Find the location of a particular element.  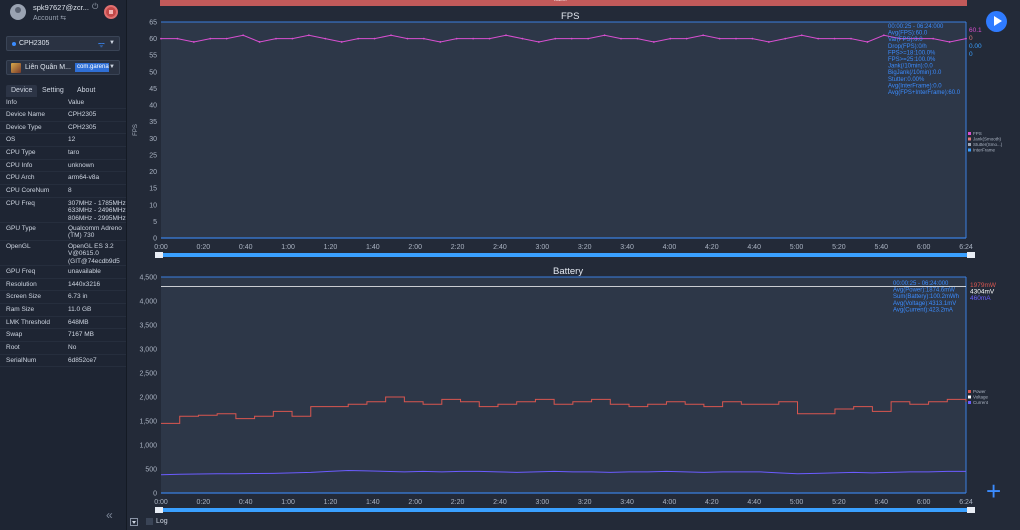

x-tick-label: 6:00 is located at coordinates (924, 502).